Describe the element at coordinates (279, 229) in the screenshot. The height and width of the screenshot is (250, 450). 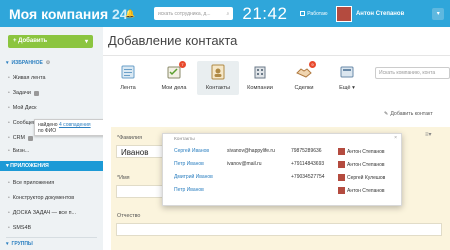
I see `middlename-field` at that location.